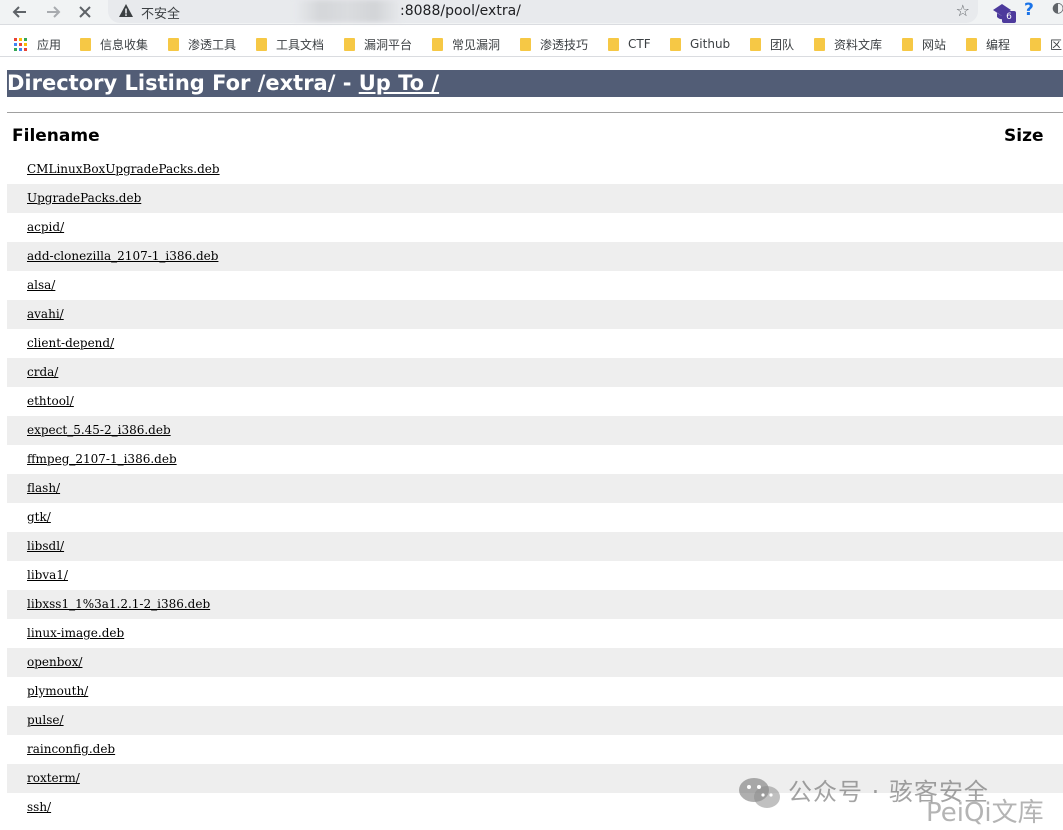  Describe the element at coordinates (45, 720) in the screenshot. I see `file-link: pulse/` at that location.